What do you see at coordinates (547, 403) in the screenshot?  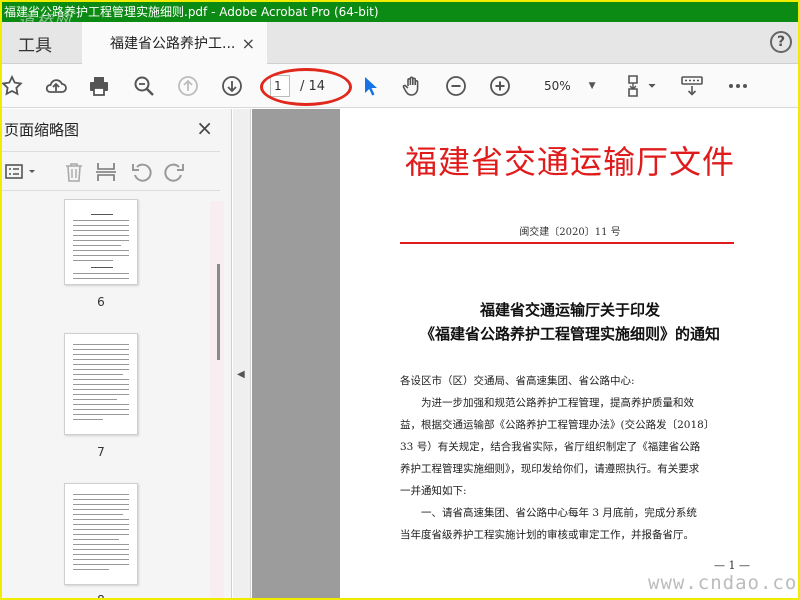 I see `body-line: 为进一步加强和规范公路养护工程管理，提高养护质量和效` at bounding box center [547, 403].